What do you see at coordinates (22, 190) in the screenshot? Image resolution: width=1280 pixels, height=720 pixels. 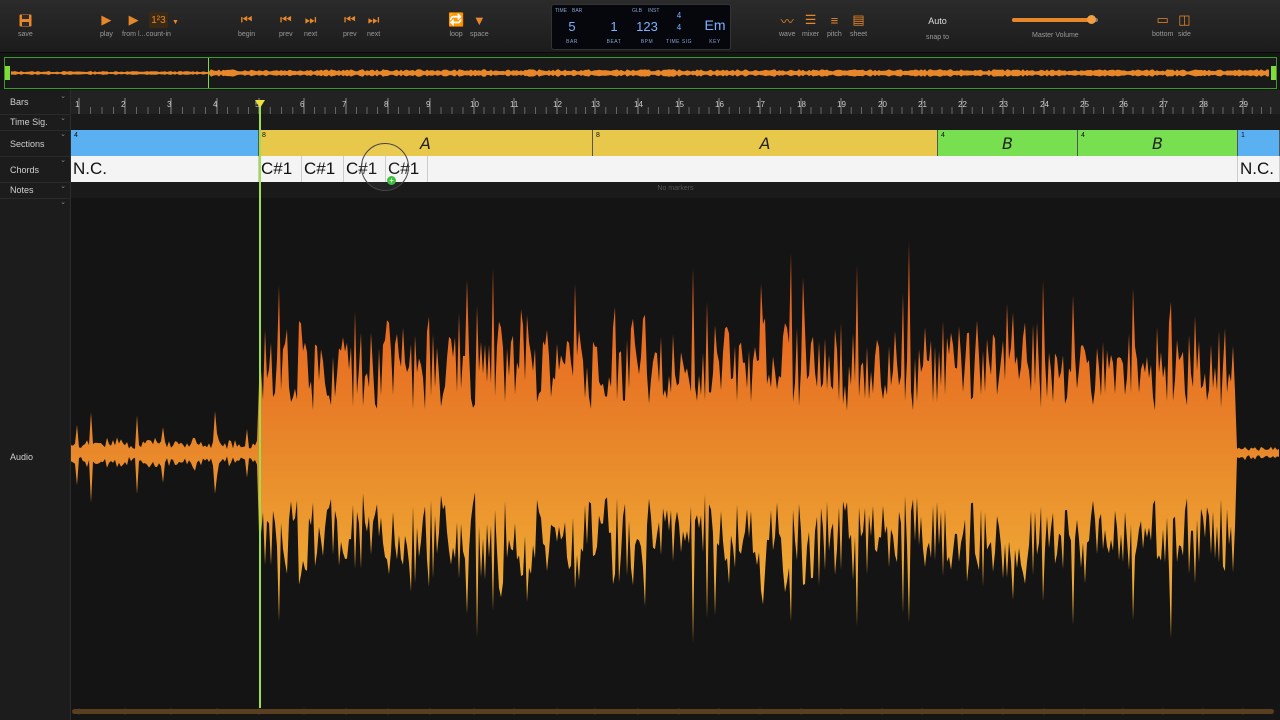 I see `notes-label: Notes` at bounding box center [22, 190].